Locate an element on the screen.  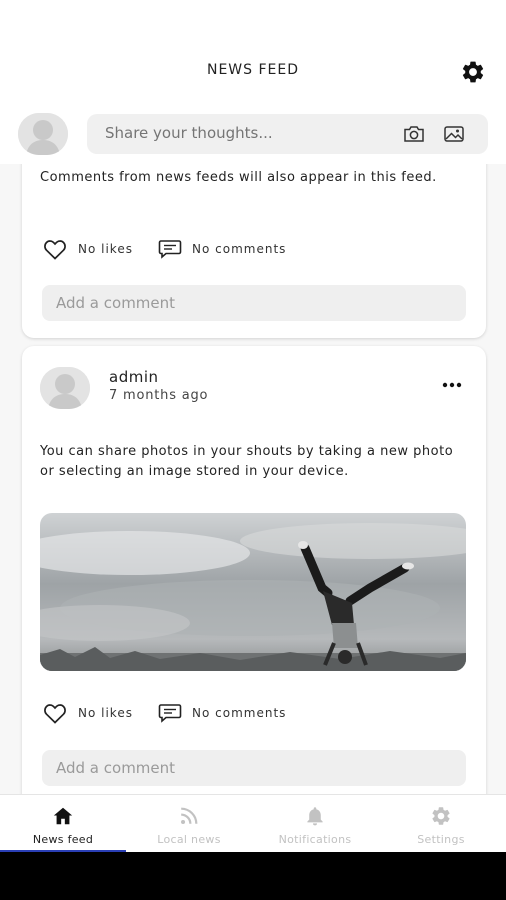
nav-label: Local news is located at coordinates (189, 839).